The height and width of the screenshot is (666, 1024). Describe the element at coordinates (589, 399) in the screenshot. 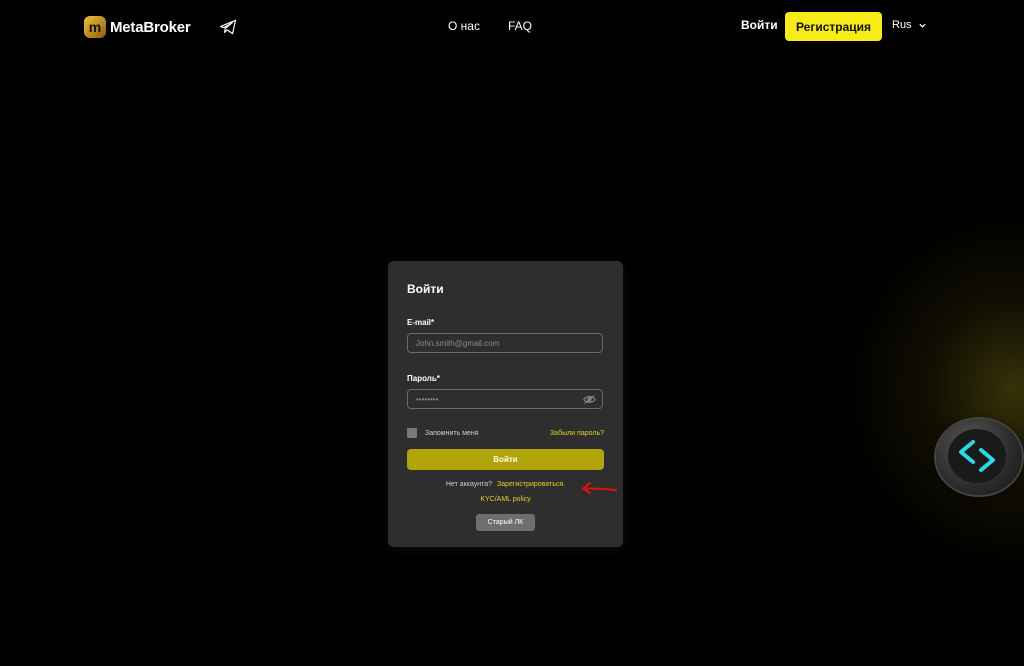

I see `eye-off-icon` at that location.